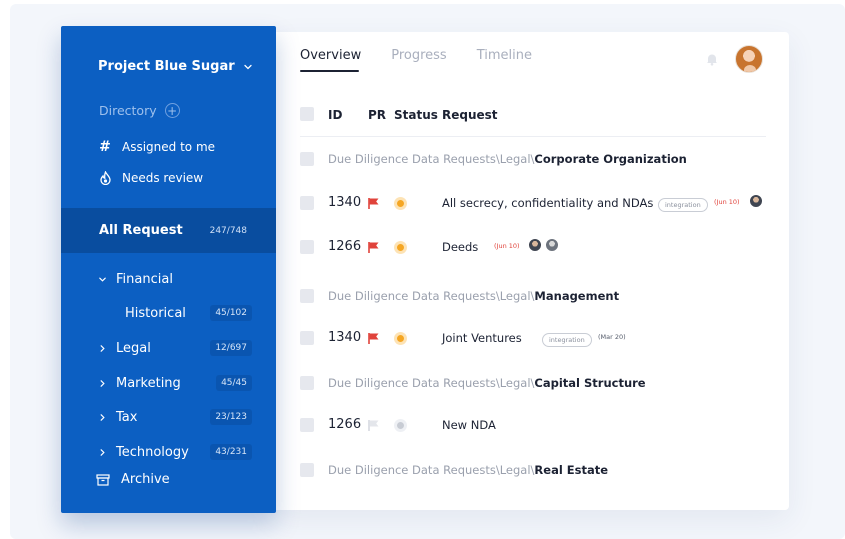  What do you see at coordinates (418, 55) in the screenshot?
I see `tab-progress: Progress` at bounding box center [418, 55].